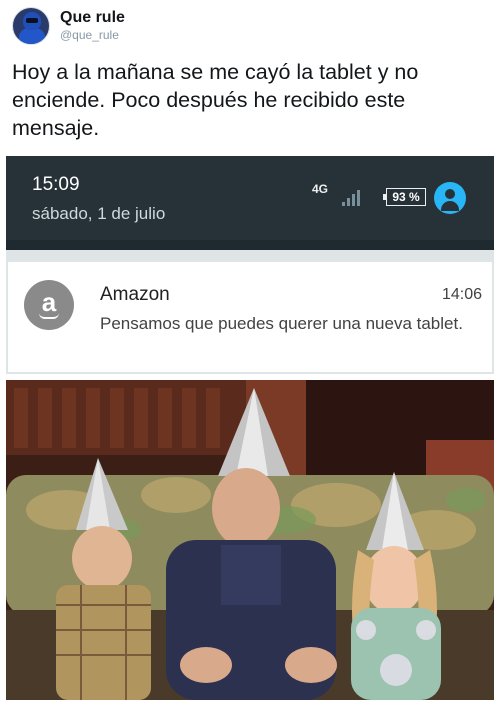 This screenshot has width=500, height=706. Describe the element at coordinates (461, 294) in the screenshot. I see `notification-time: 14:06` at that location.